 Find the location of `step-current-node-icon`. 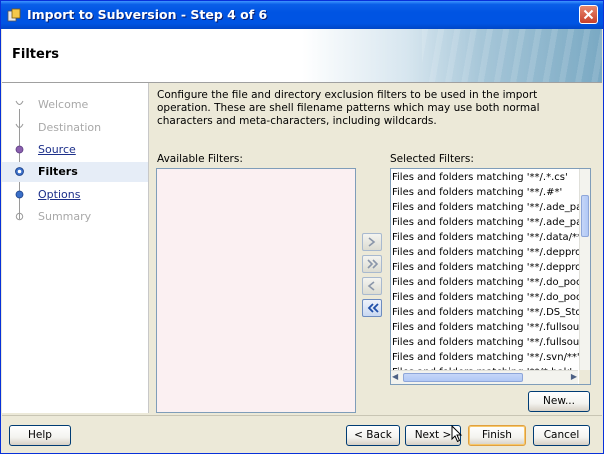

step-current-node-icon is located at coordinates (19, 171).